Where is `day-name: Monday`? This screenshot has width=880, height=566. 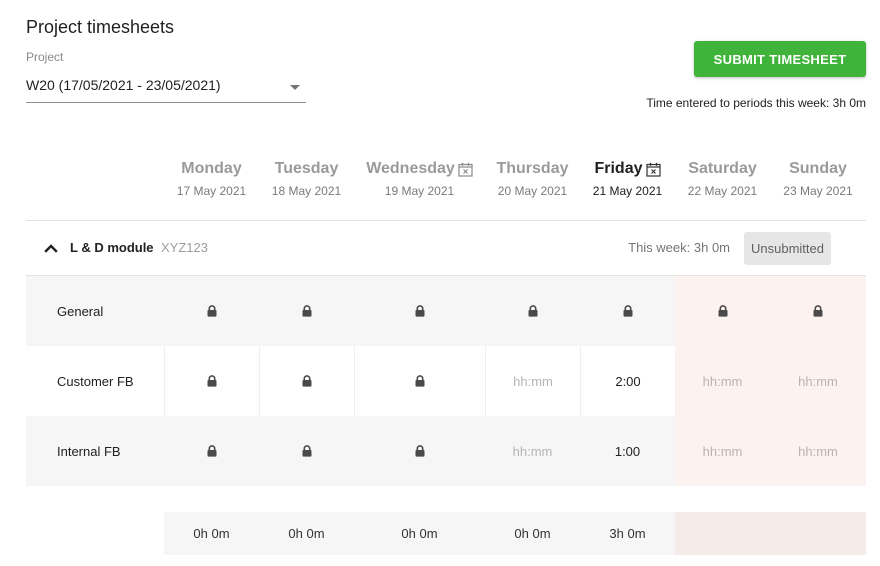
day-name: Monday is located at coordinates (211, 169).